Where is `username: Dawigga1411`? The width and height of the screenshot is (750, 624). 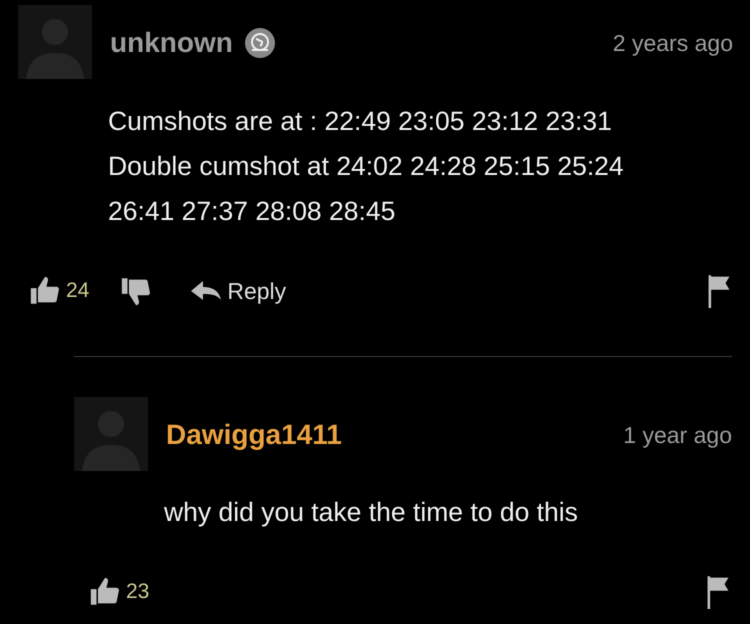
username: Dawigga1411 is located at coordinates (254, 435).